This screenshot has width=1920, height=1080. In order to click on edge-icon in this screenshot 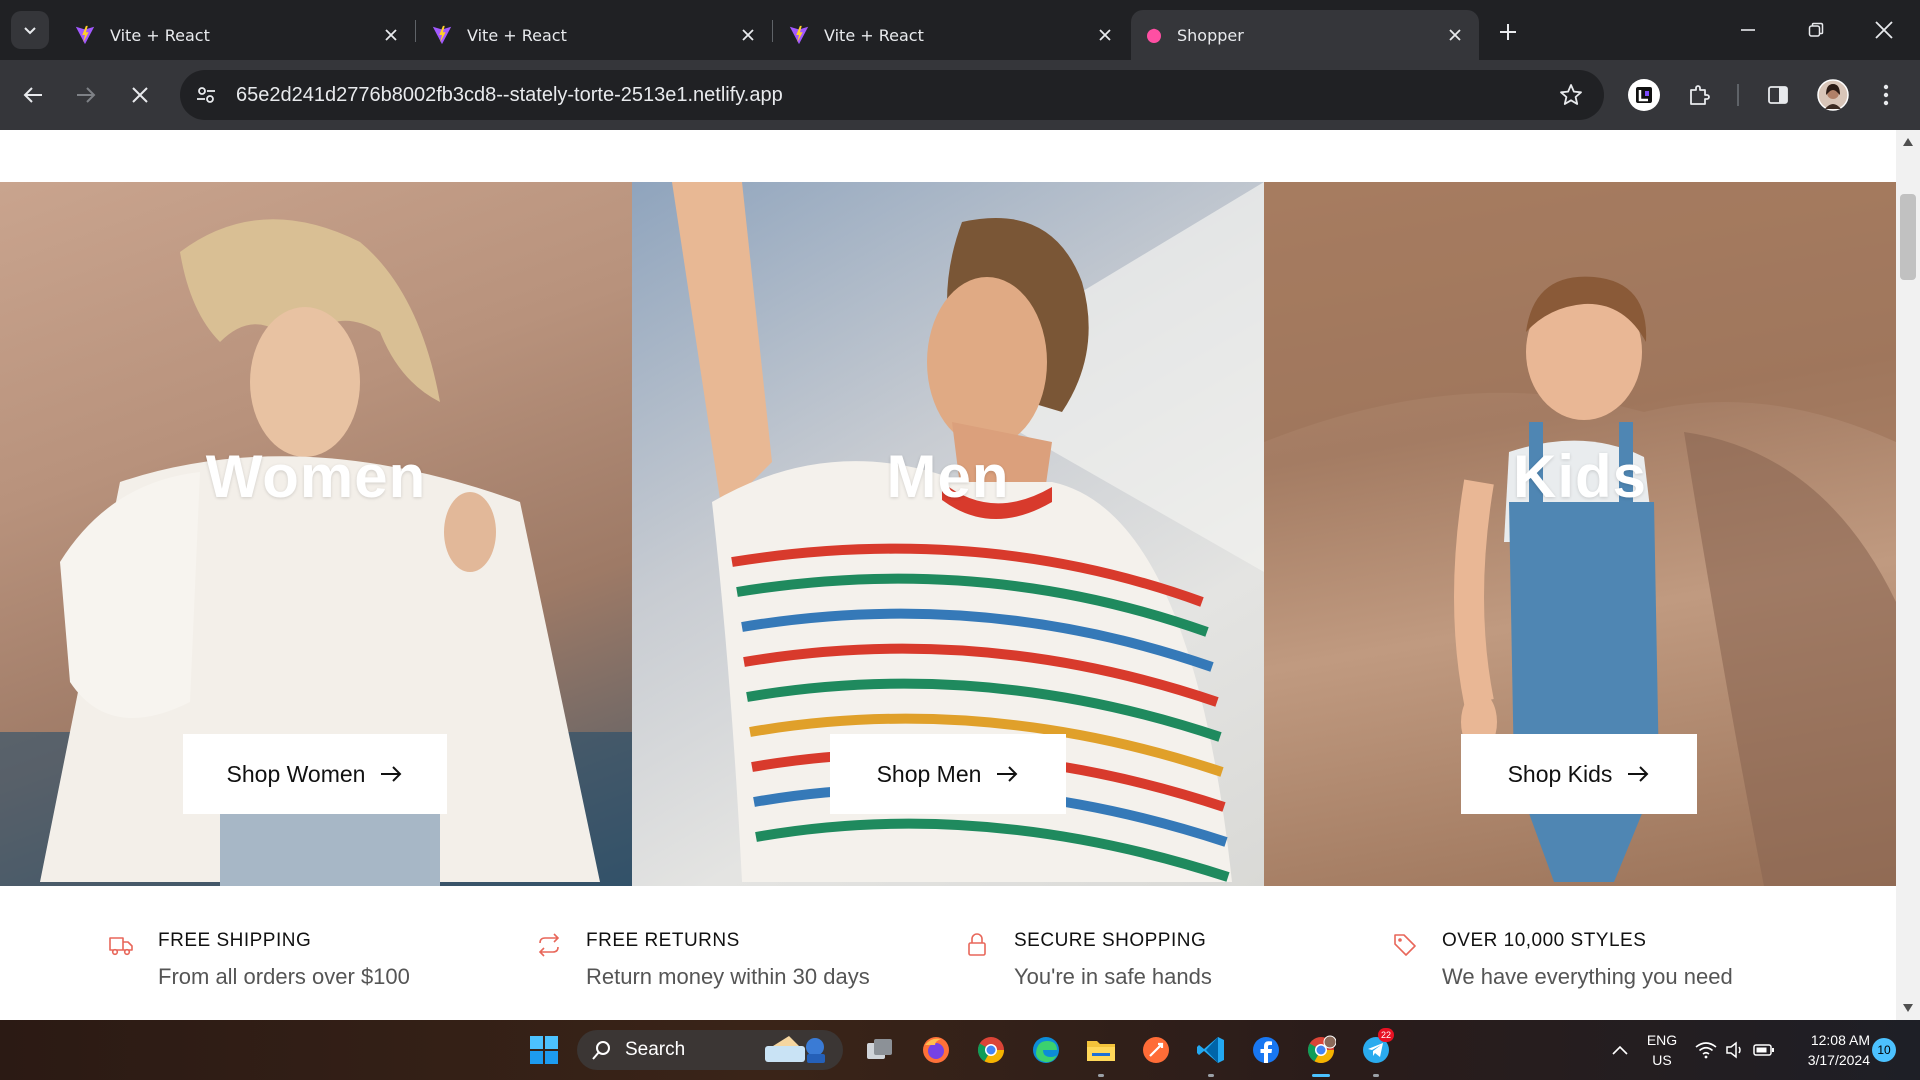, I will do `click(1046, 1050)`.